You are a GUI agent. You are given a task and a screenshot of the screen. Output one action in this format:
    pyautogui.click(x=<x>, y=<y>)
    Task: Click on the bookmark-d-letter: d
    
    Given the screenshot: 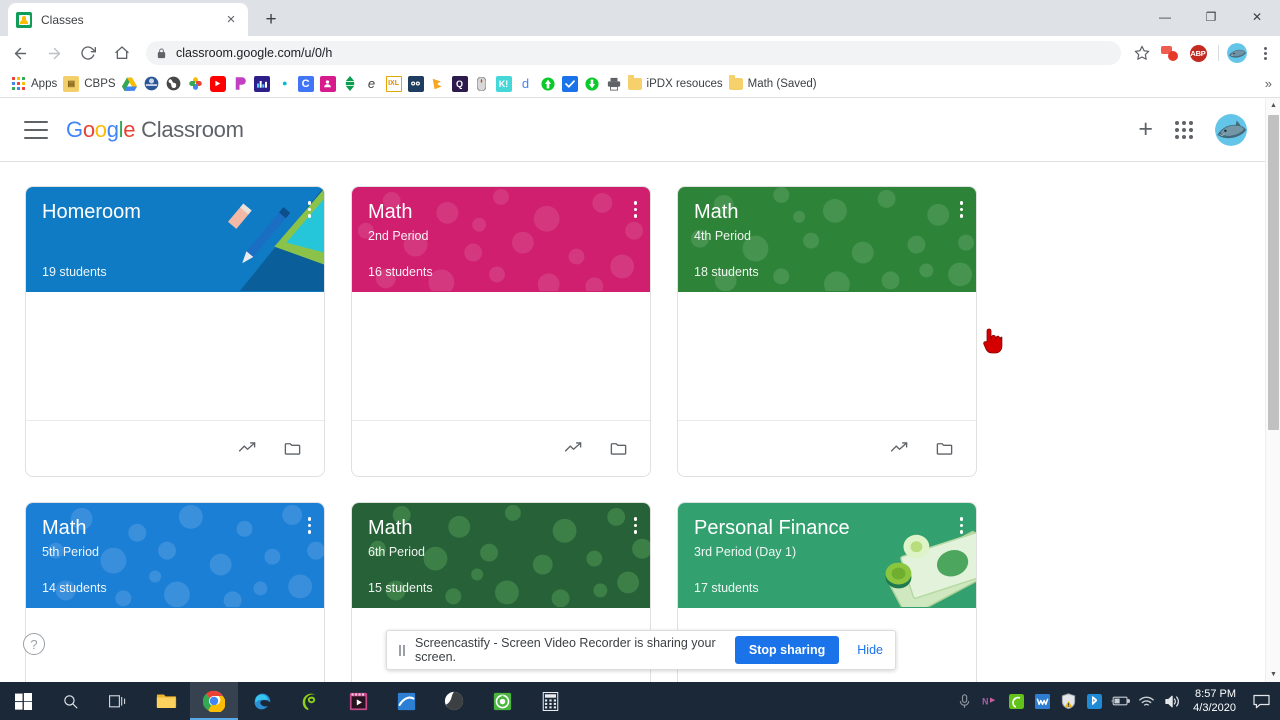 What is the action you would take?
    pyautogui.click(x=526, y=84)
    